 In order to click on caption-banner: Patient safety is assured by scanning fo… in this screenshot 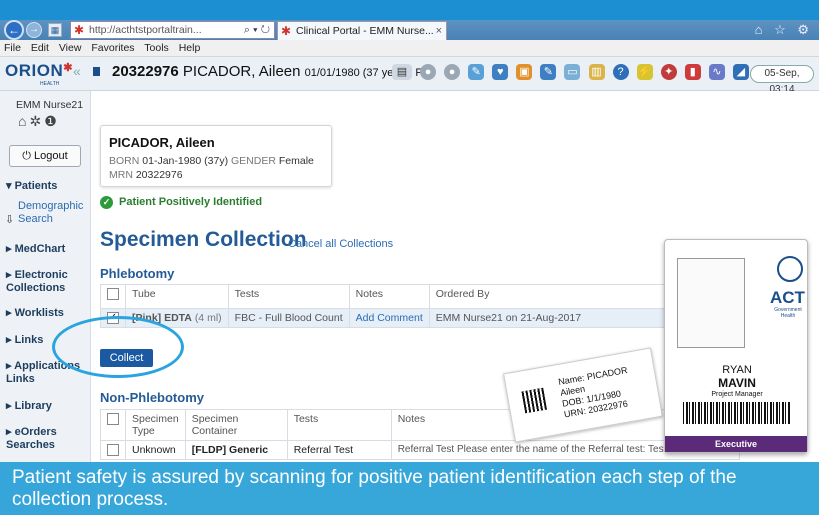, I will do `click(409, 488)`.